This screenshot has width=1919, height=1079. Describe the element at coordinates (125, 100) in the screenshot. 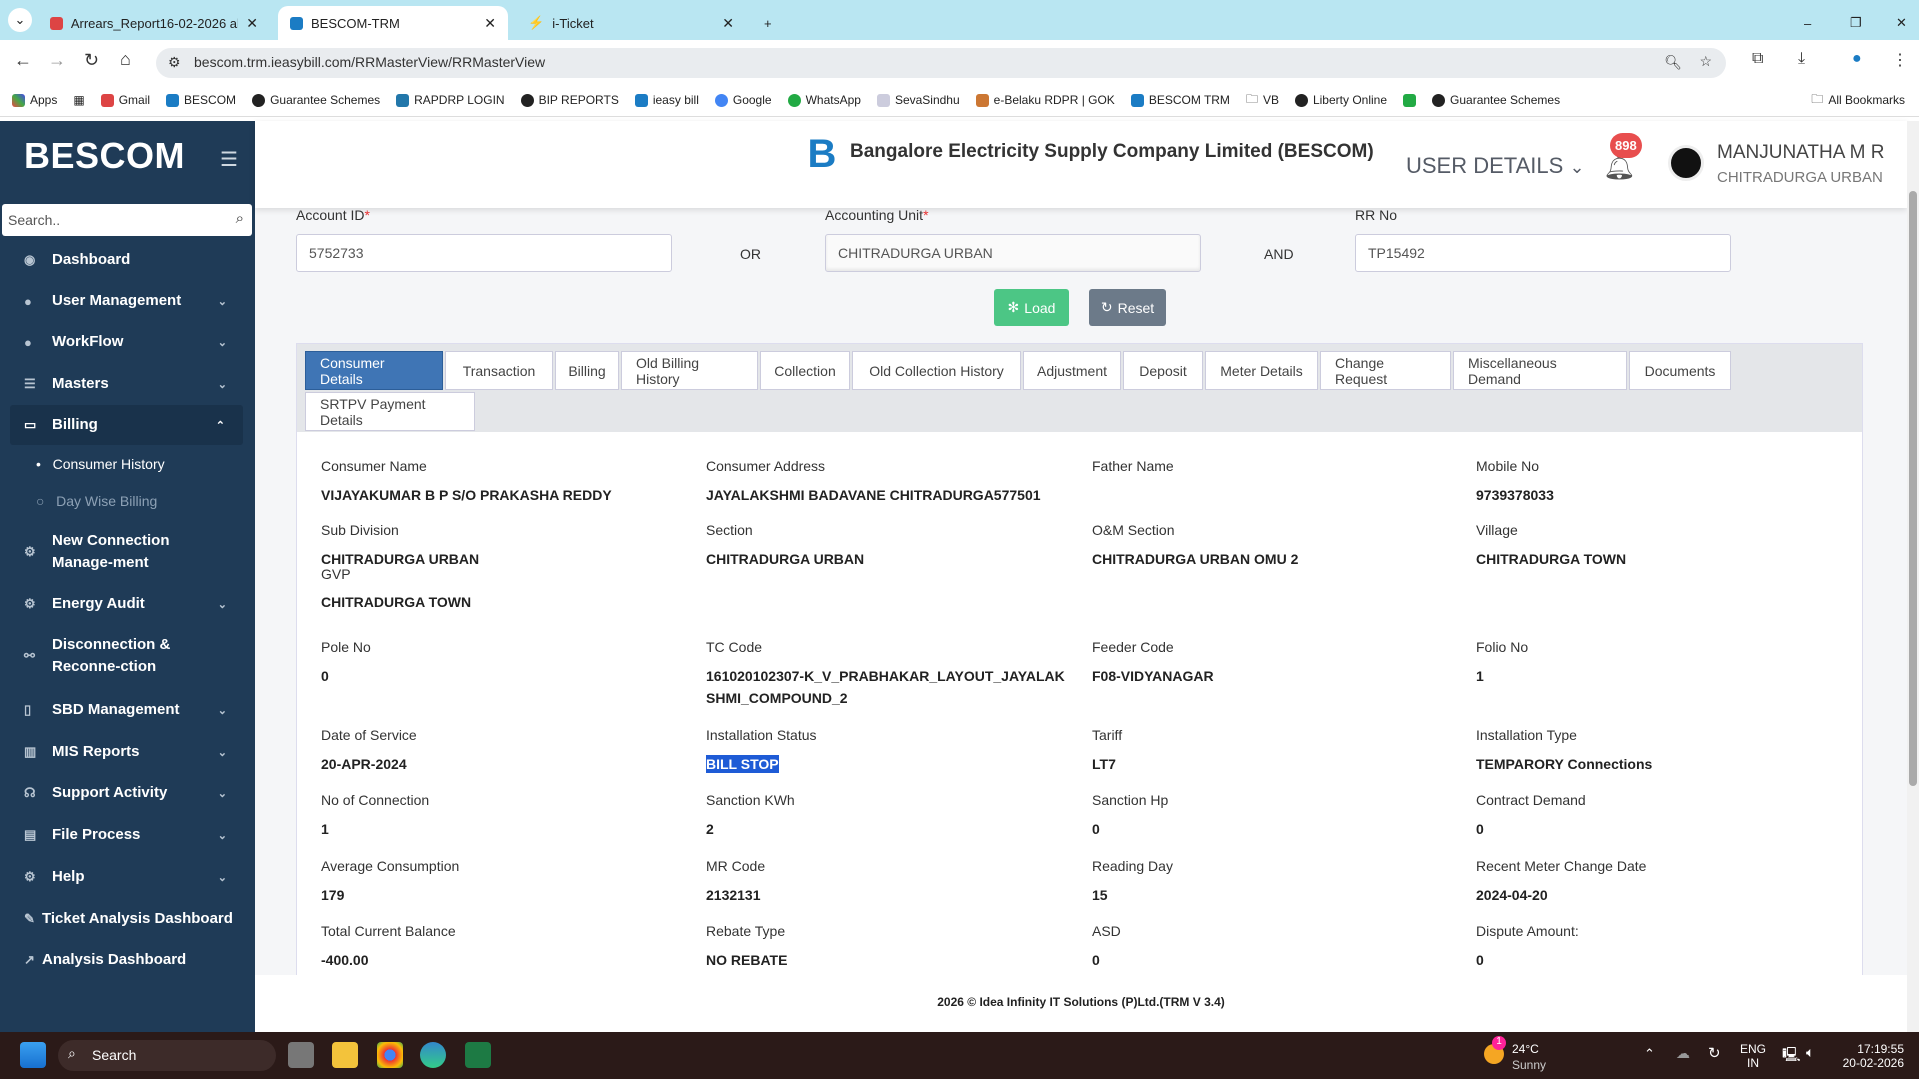

I see `bookmark: Gmail` at that location.